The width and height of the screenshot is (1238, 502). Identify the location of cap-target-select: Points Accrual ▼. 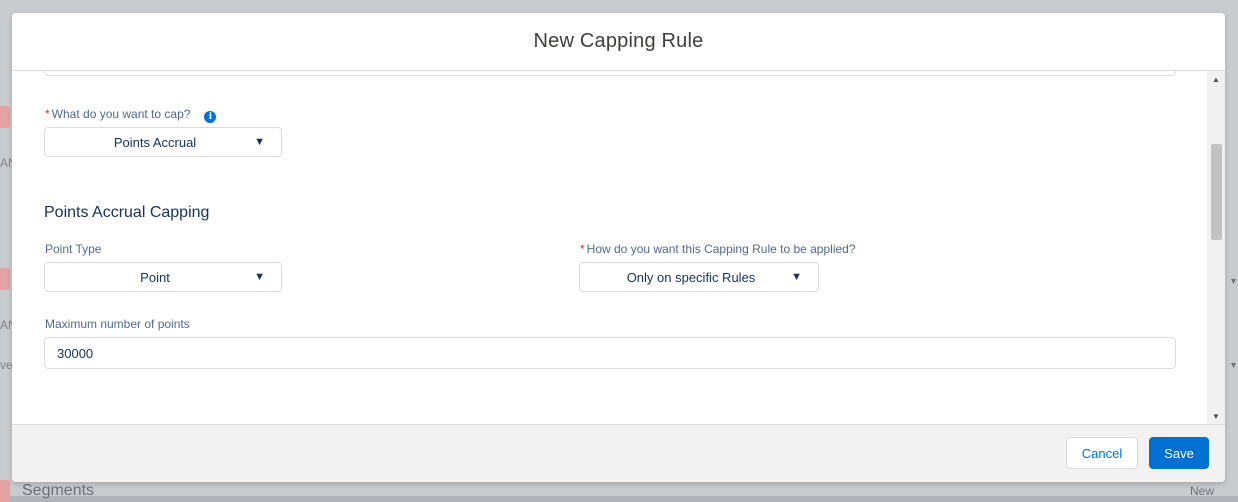
(163, 142).